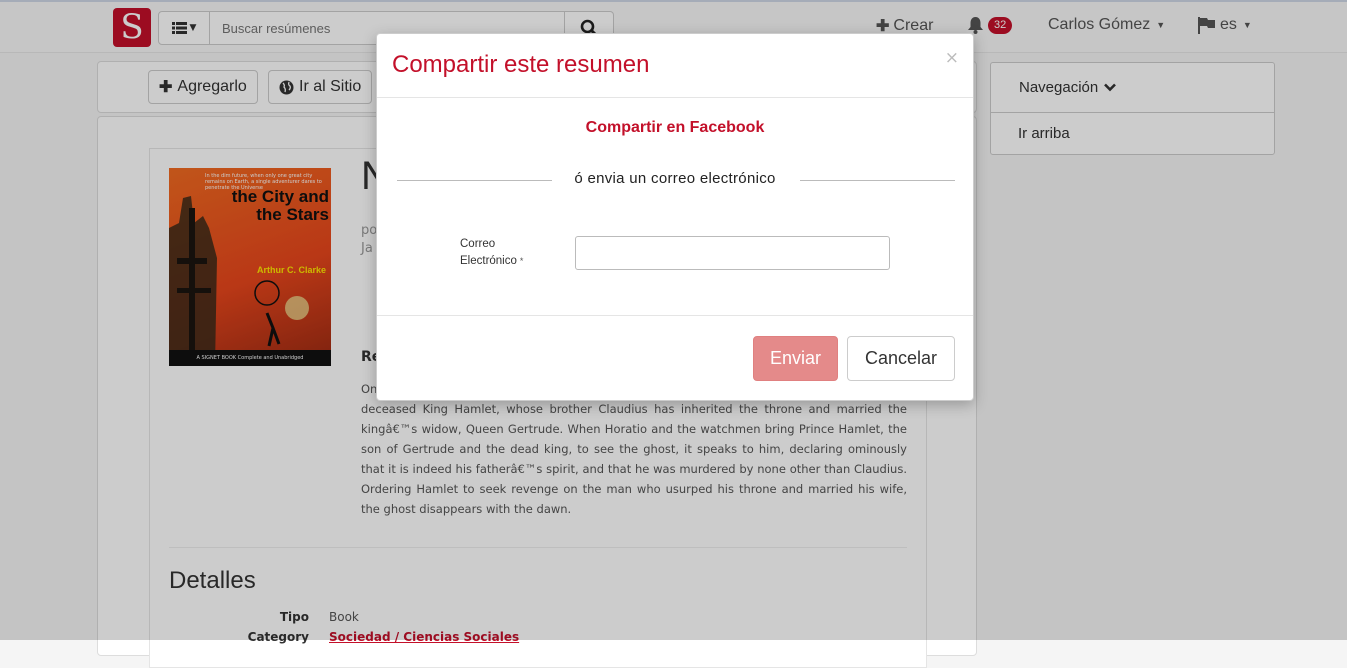 This screenshot has height=668, width=1347. What do you see at coordinates (675, 66) in the screenshot?
I see `modal-header: Compartir este resumen ×` at bounding box center [675, 66].